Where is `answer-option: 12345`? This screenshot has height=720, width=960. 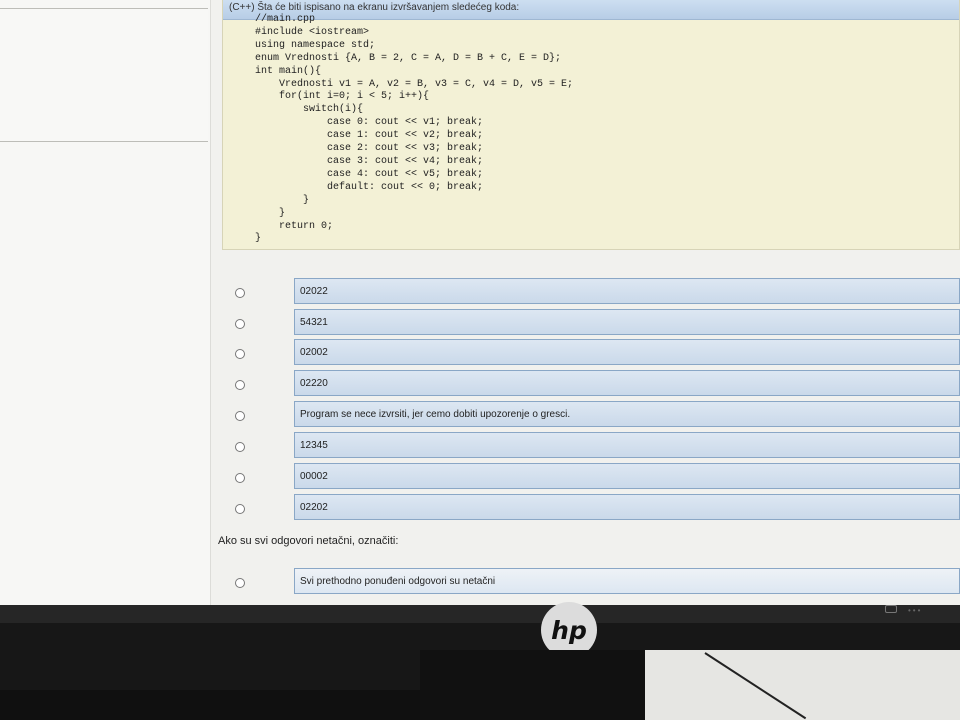
answer-option: 12345 is located at coordinates (595, 446).